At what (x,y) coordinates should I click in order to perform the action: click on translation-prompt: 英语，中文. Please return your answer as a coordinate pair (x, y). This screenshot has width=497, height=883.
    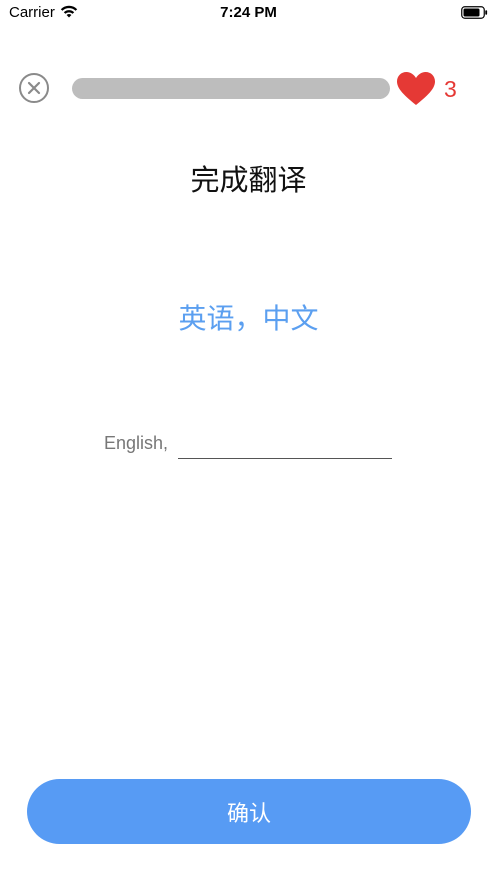
    Looking at the image, I should click on (248, 318).